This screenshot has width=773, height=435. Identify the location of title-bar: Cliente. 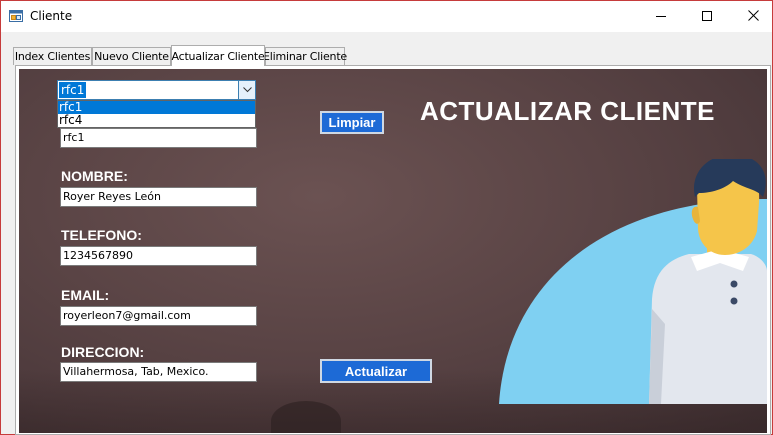
(386, 16).